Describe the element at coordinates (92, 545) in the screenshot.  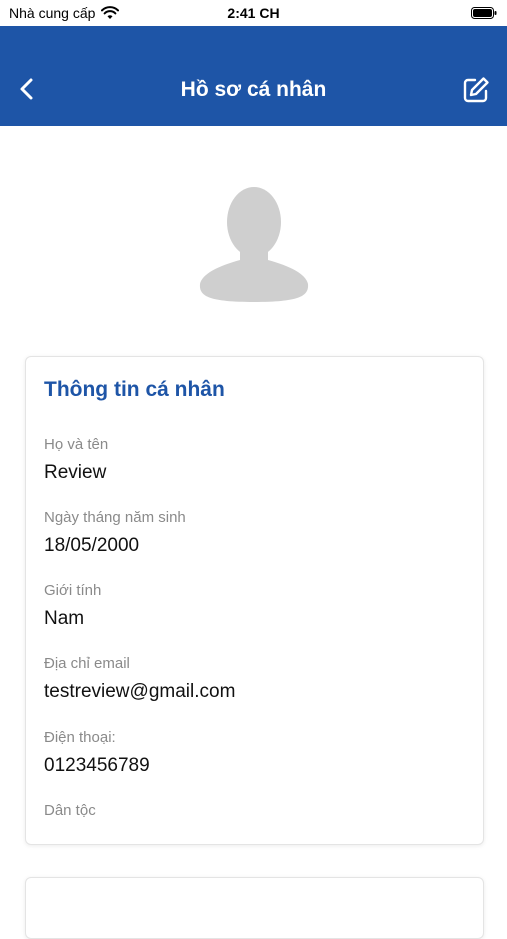
I see `birthdate-value: 18/05/2000` at that location.